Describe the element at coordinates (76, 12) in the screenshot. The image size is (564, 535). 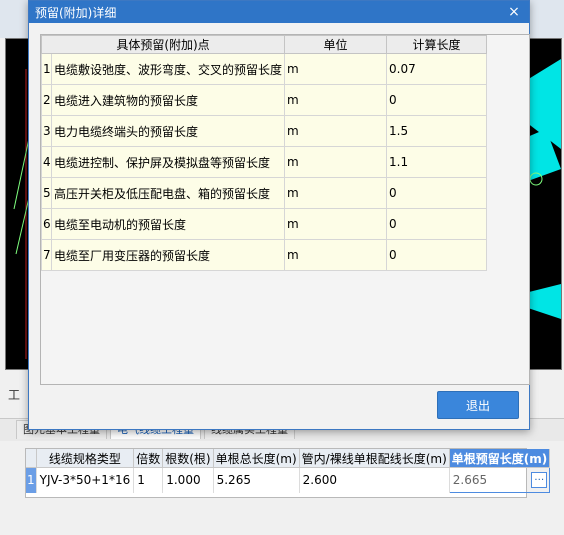
I see `dialog-title: 预留(附加)详细` at that location.